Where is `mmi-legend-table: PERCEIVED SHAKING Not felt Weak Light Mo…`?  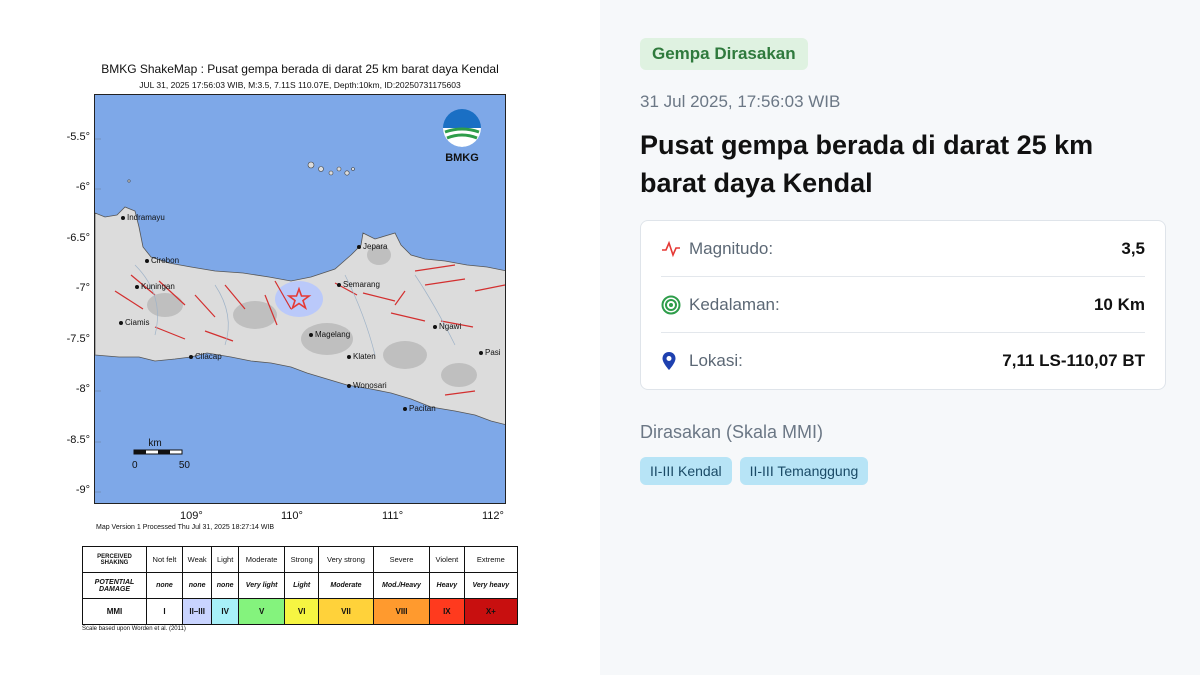
mmi-legend-table: PERCEIVED SHAKING Not felt Weak Light Mo… is located at coordinates (300, 585).